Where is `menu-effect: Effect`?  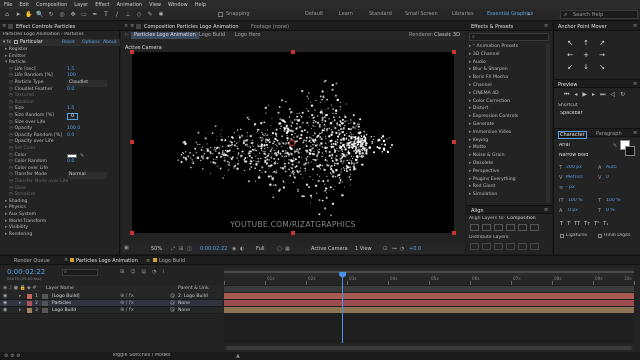 menu-effect: Effect is located at coordinates (102, 5).